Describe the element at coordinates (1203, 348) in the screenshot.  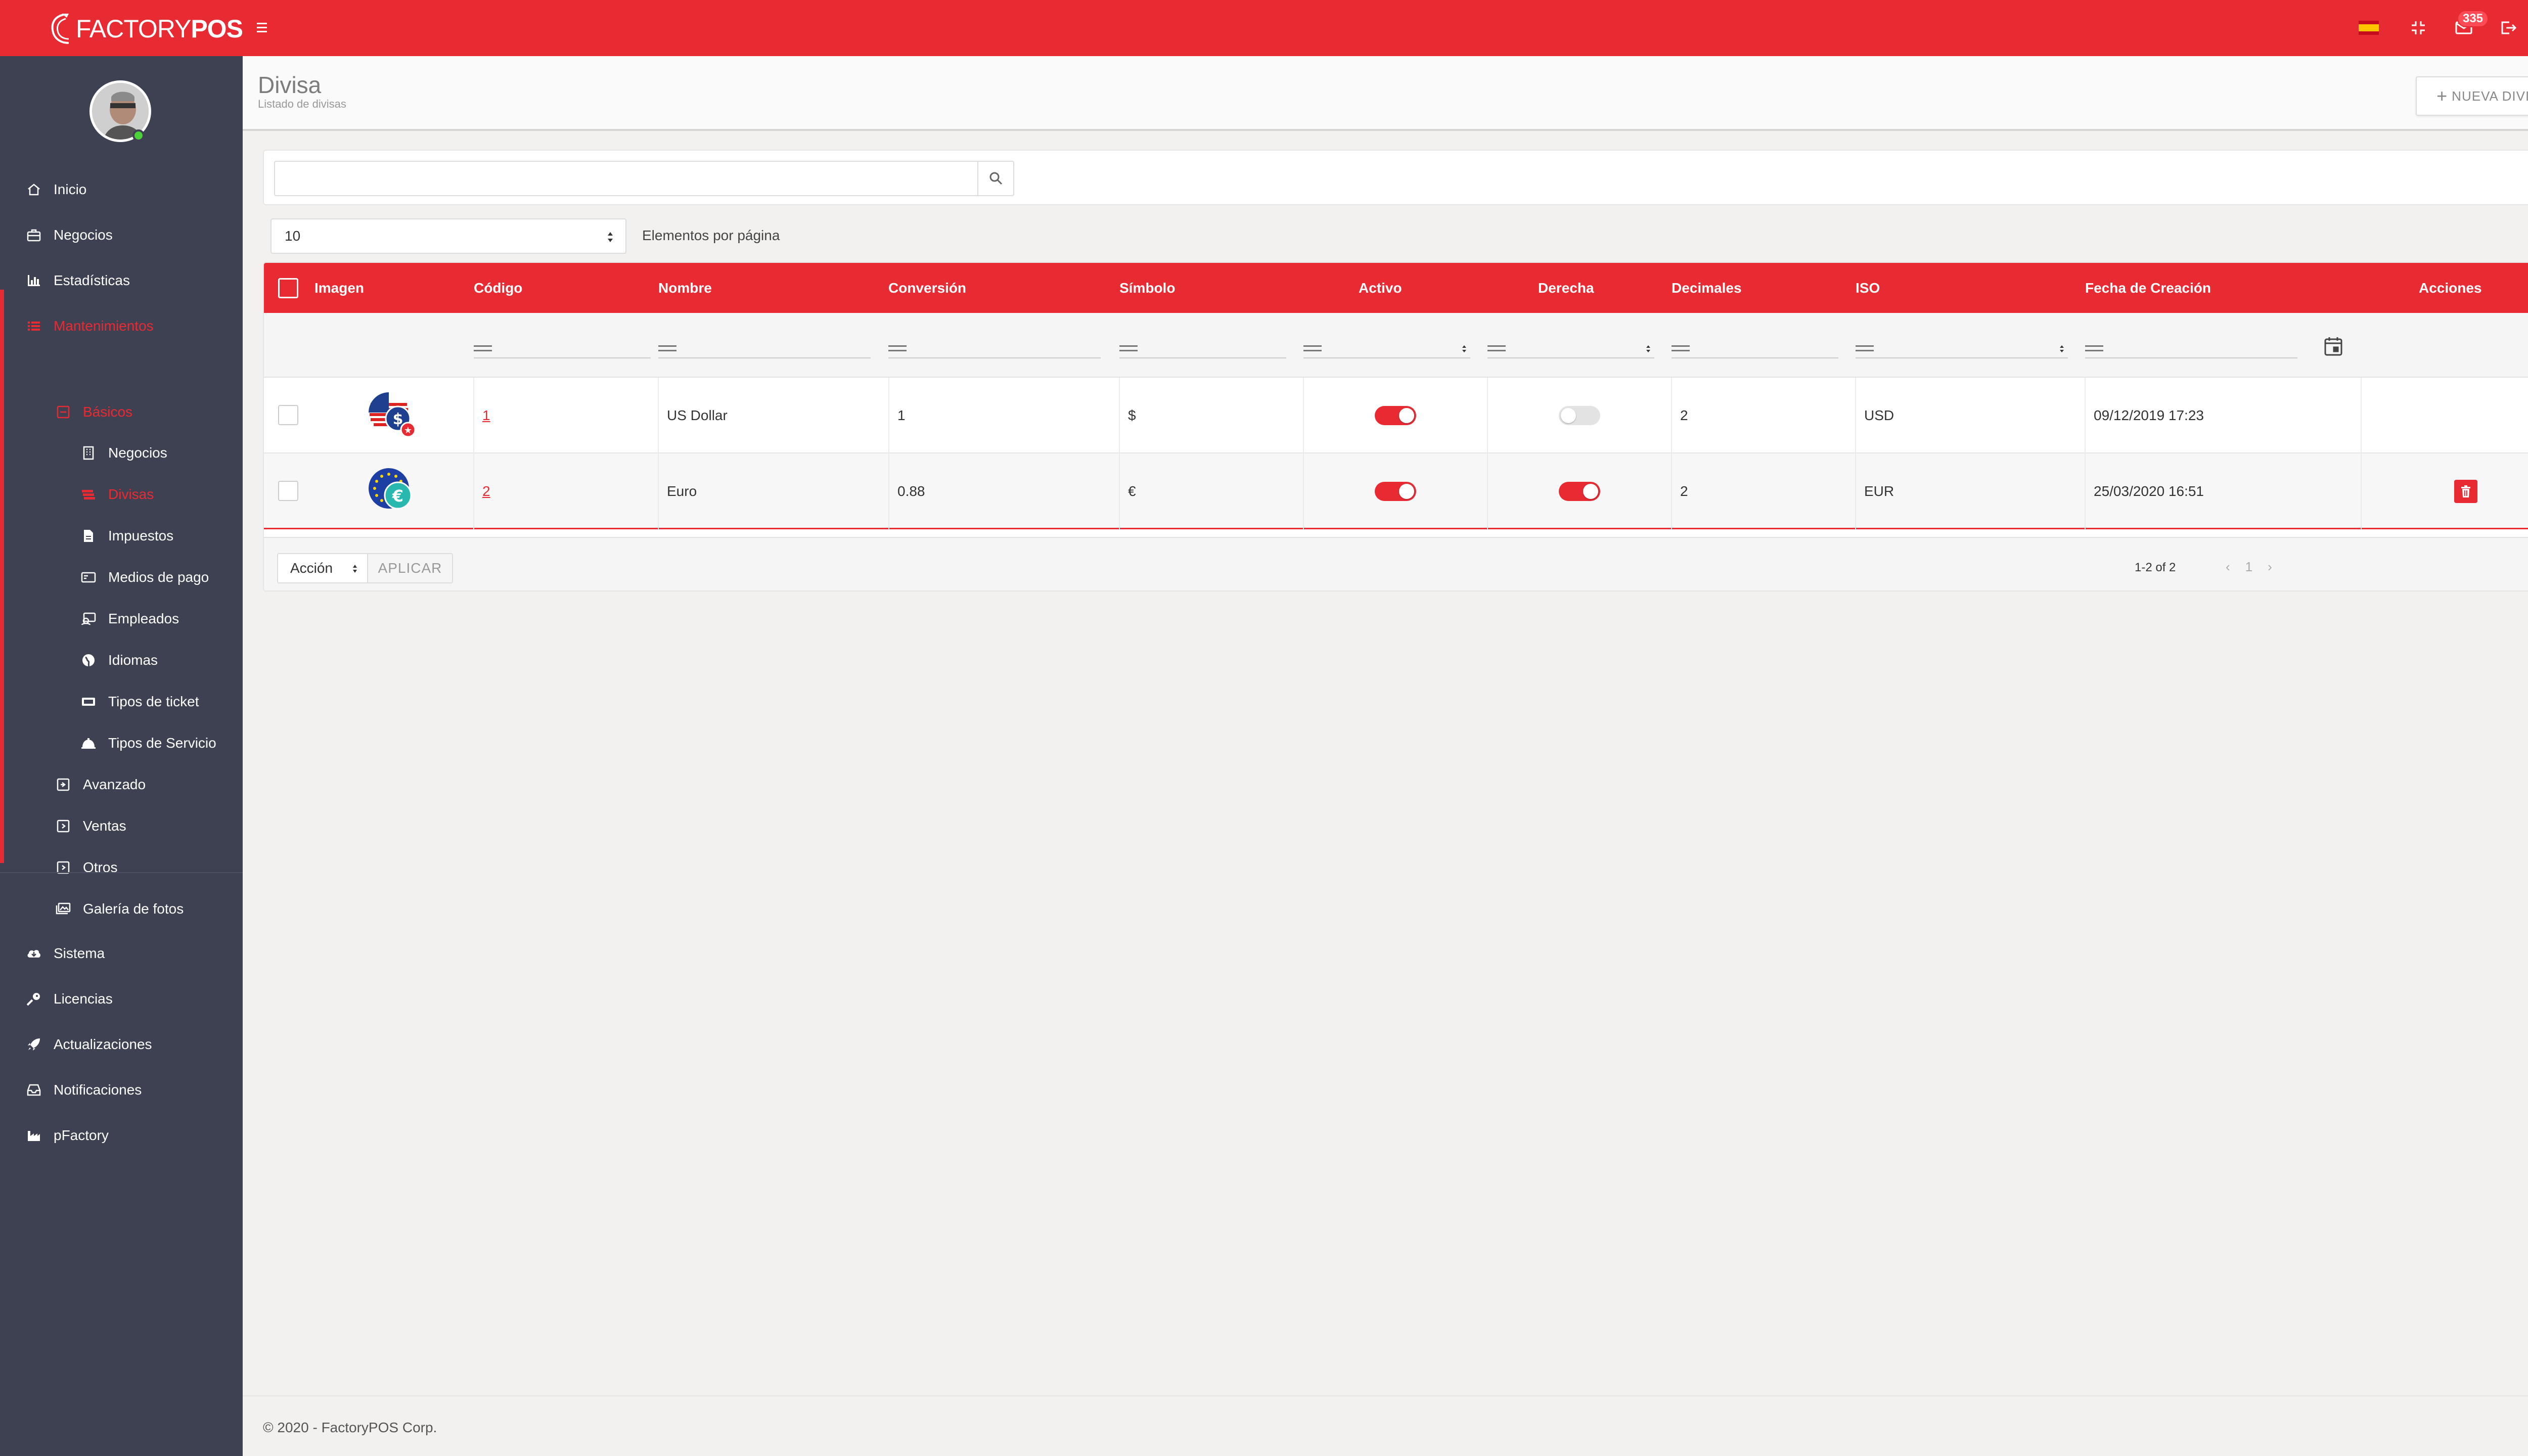
I see `filter-simbolo` at that location.